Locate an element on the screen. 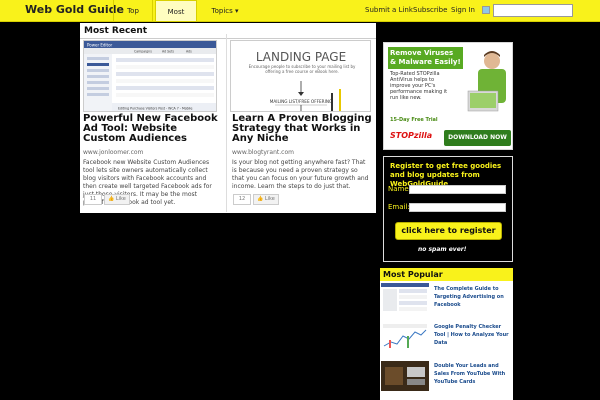 The height and width of the screenshot is (400, 600). email-field is located at coordinates (457, 207).